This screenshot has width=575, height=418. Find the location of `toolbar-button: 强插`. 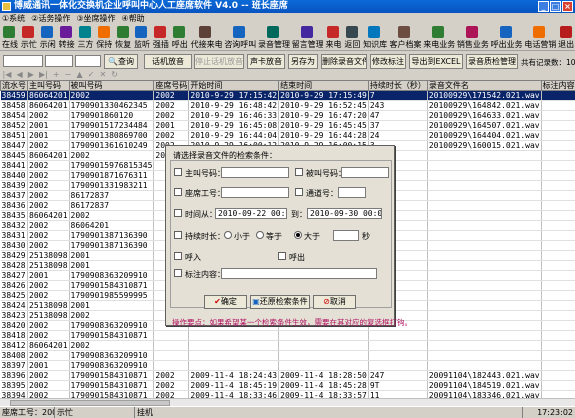

toolbar-button: 强插 is located at coordinates (160, 38).